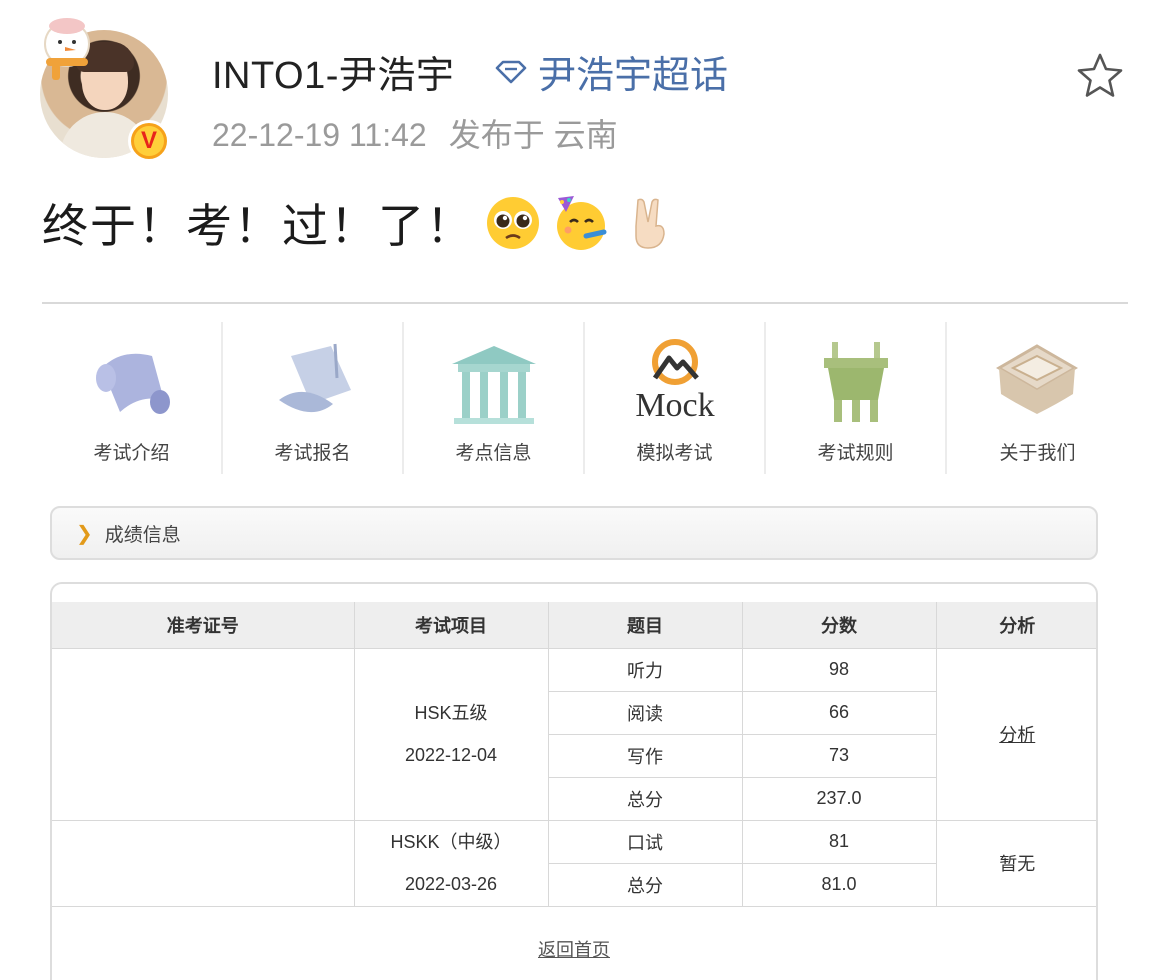 This screenshot has width=1170, height=980. I want to click on verified-badge: V, so click(149, 141).